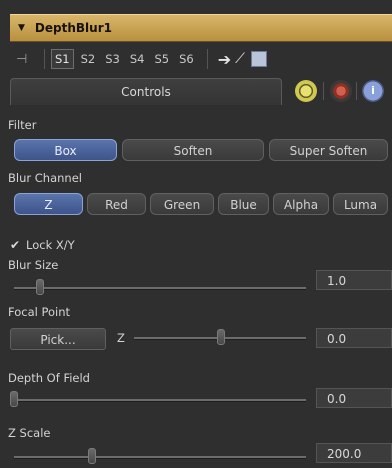 The width and height of the screenshot is (392, 468). Describe the element at coordinates (224, 59) in the screenshot. I see `arrow-right-icon: ➔` at that location.